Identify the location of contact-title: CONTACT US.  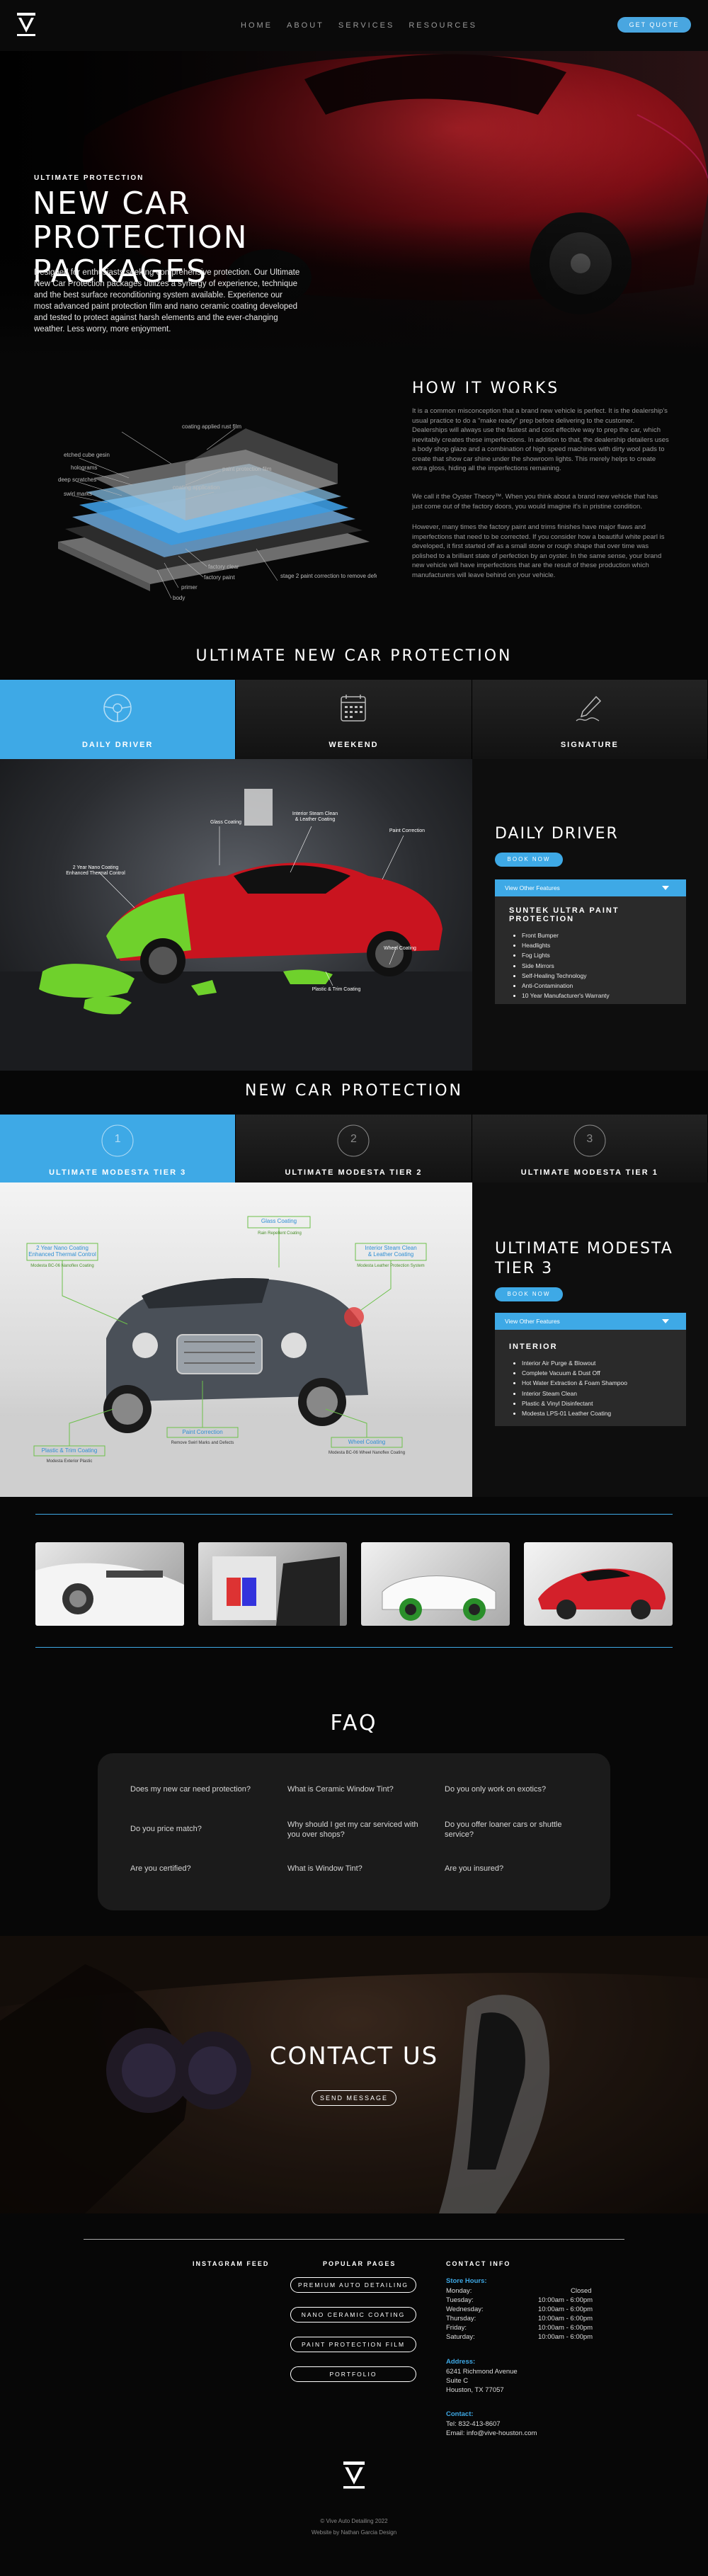
(354, 2056).